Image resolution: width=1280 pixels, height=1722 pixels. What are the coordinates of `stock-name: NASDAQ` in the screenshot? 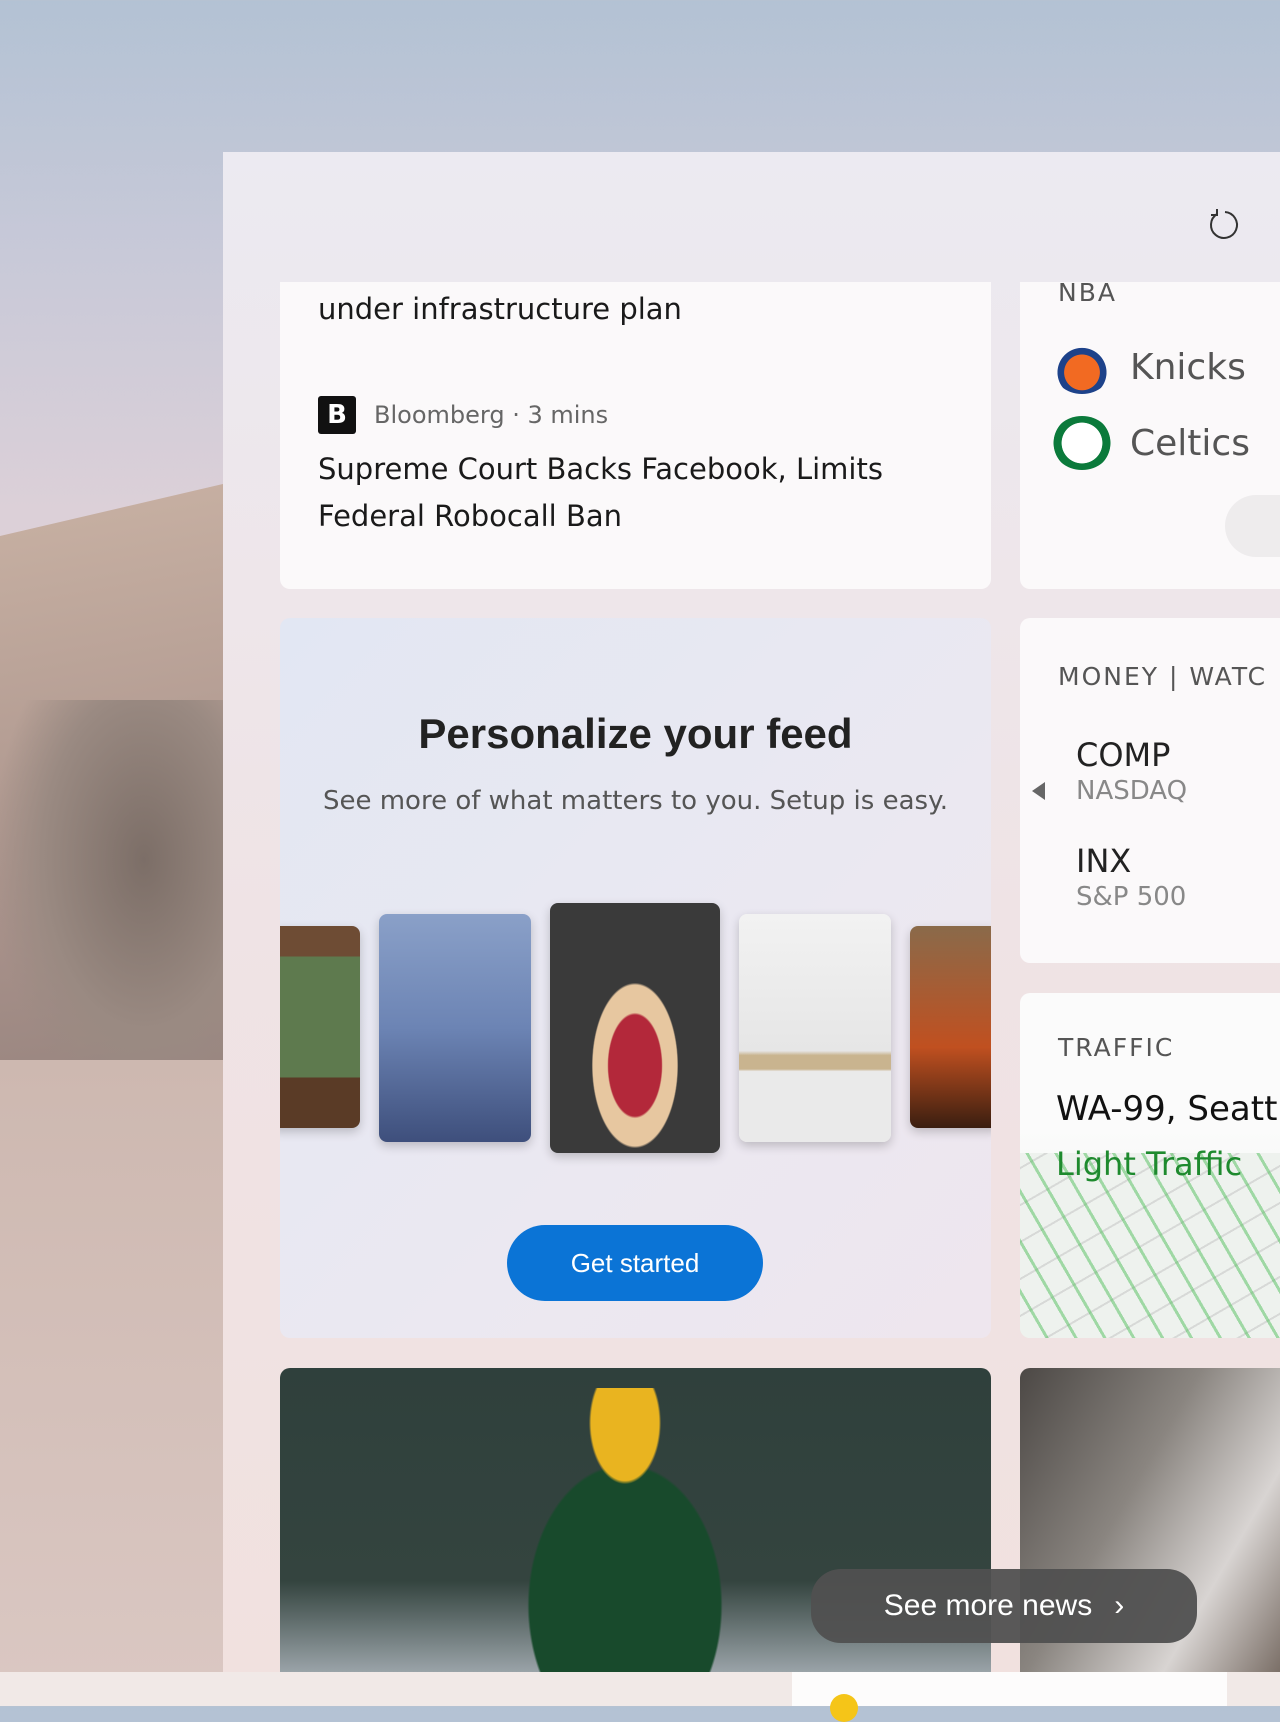 It's located at (1132, 791).